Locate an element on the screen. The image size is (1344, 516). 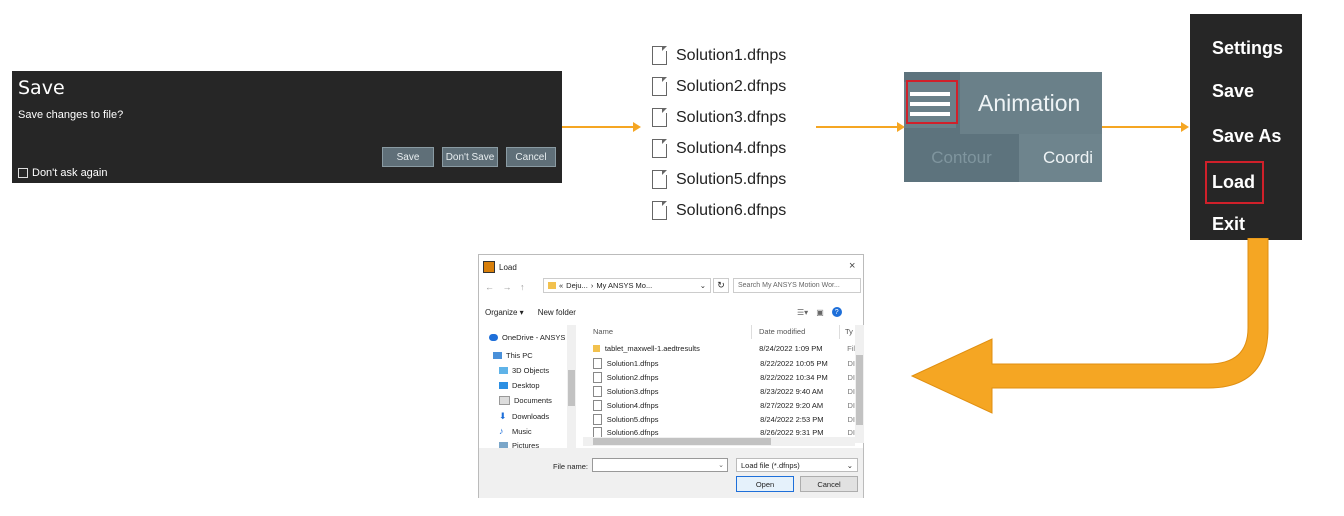
help-icon: ? is located at coordinates (836, 312).